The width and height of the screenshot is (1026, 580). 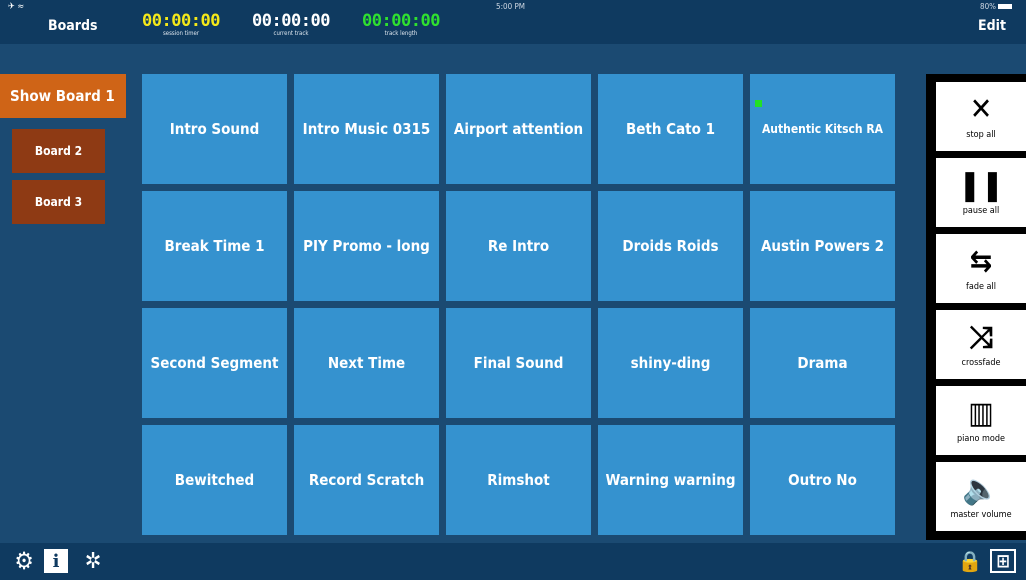 I want to click on crossfade-label: crossfade, so click(x=981, y=362).